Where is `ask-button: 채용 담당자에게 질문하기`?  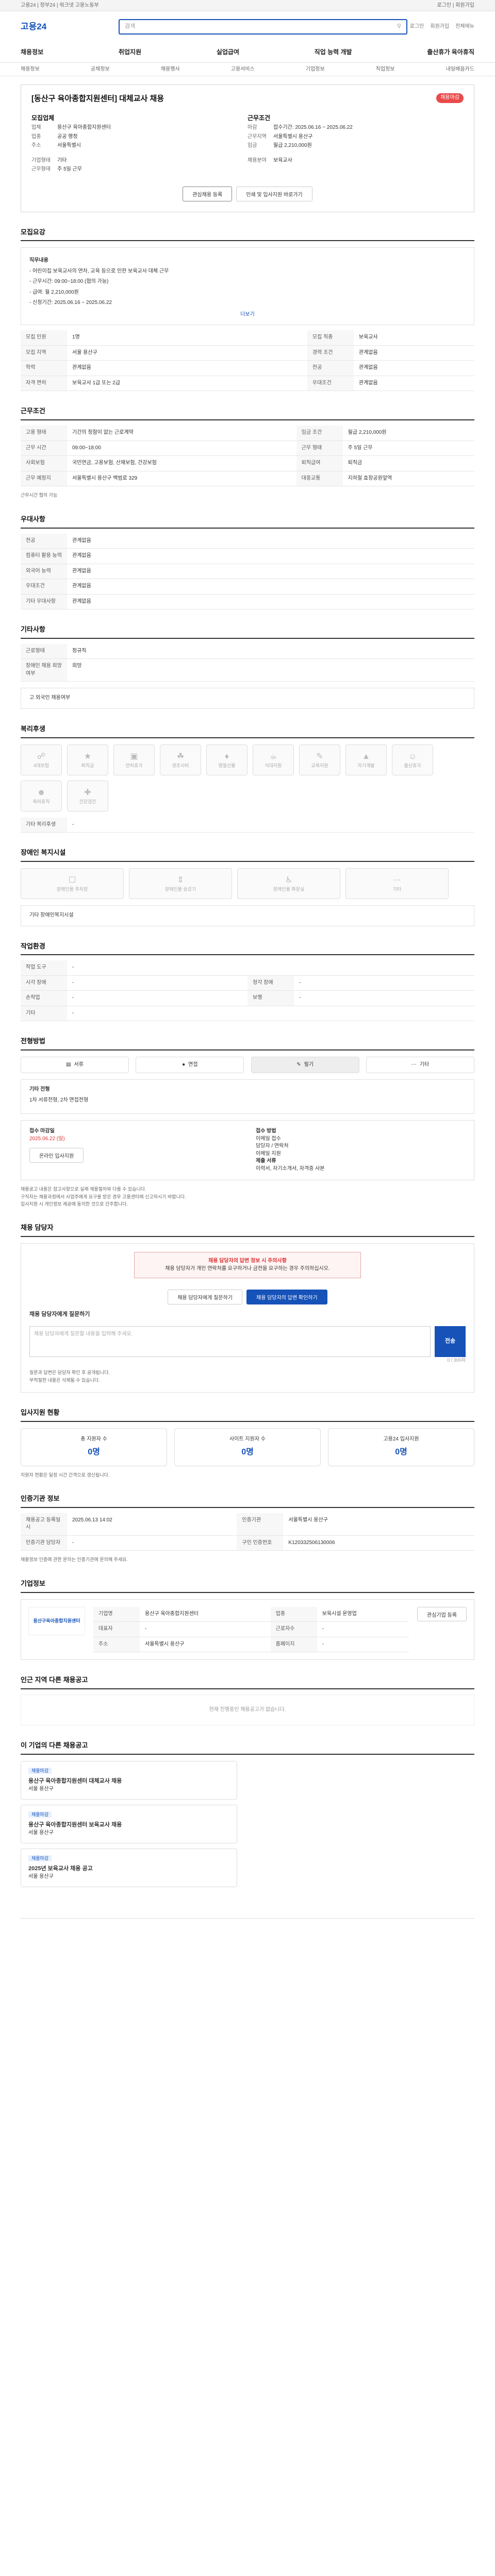 ask-button: 채용 담당자에게 질문하기 is located at coordinates (205, 1297).